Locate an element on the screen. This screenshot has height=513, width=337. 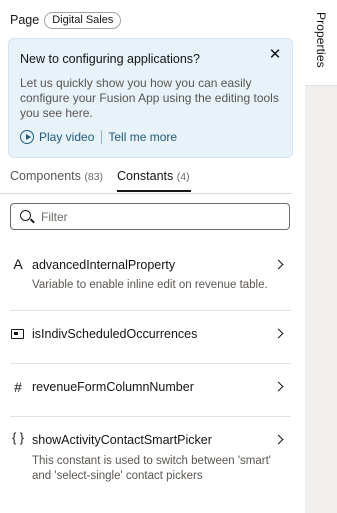
filter-input is located at coordinates (161, 217).